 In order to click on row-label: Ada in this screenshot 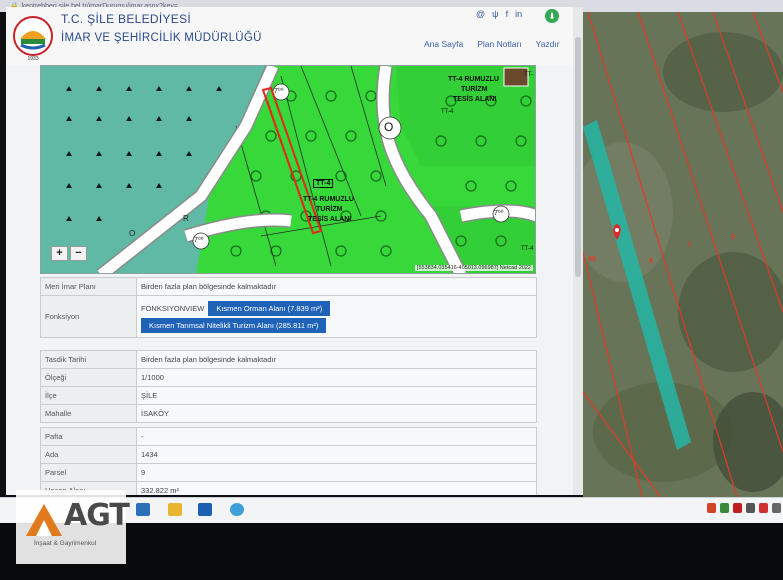, I will do `click(88, 454)`.